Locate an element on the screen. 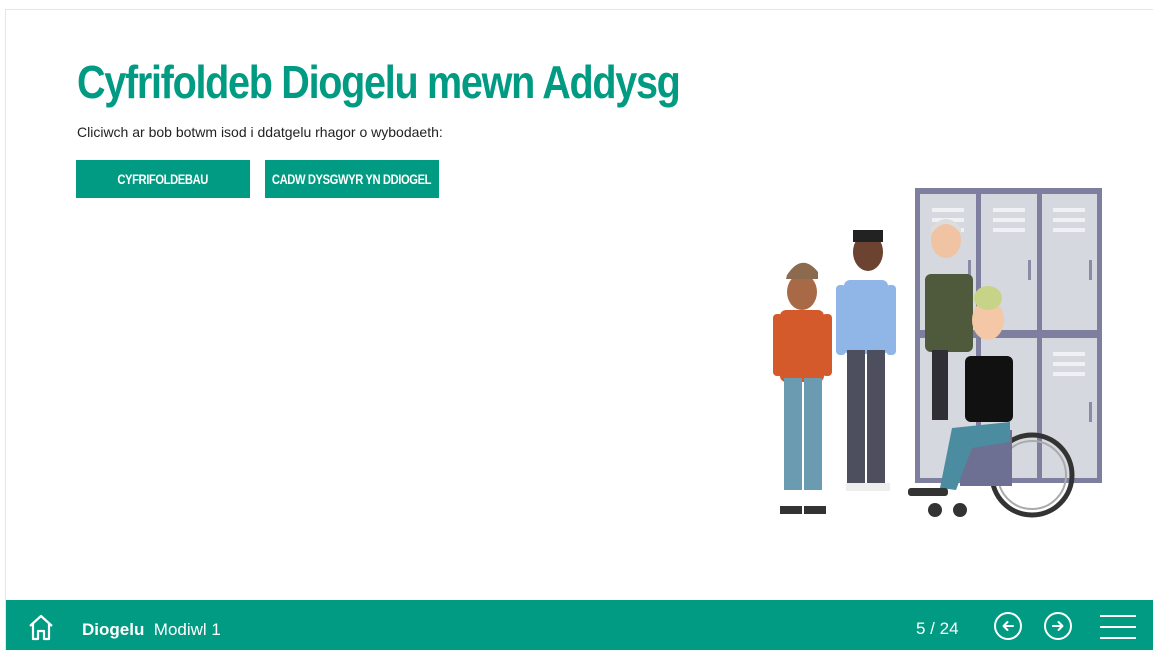 The height and width of the screenshot is (650, 1153). menu-icon is located at coordinates (1118, 627).